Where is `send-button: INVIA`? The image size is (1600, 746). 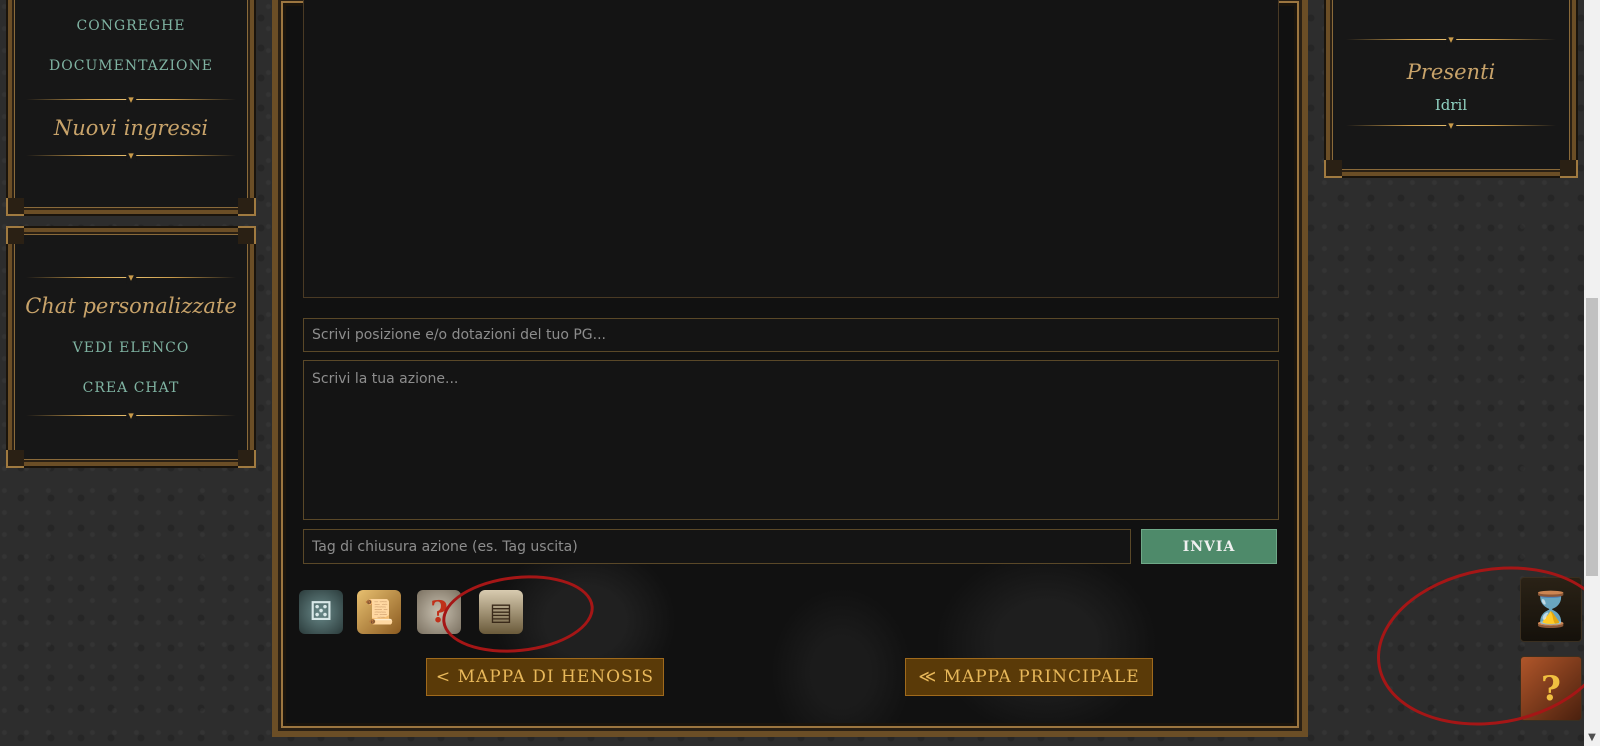
send-button: INVIA is located at coordinates (1209, 546).